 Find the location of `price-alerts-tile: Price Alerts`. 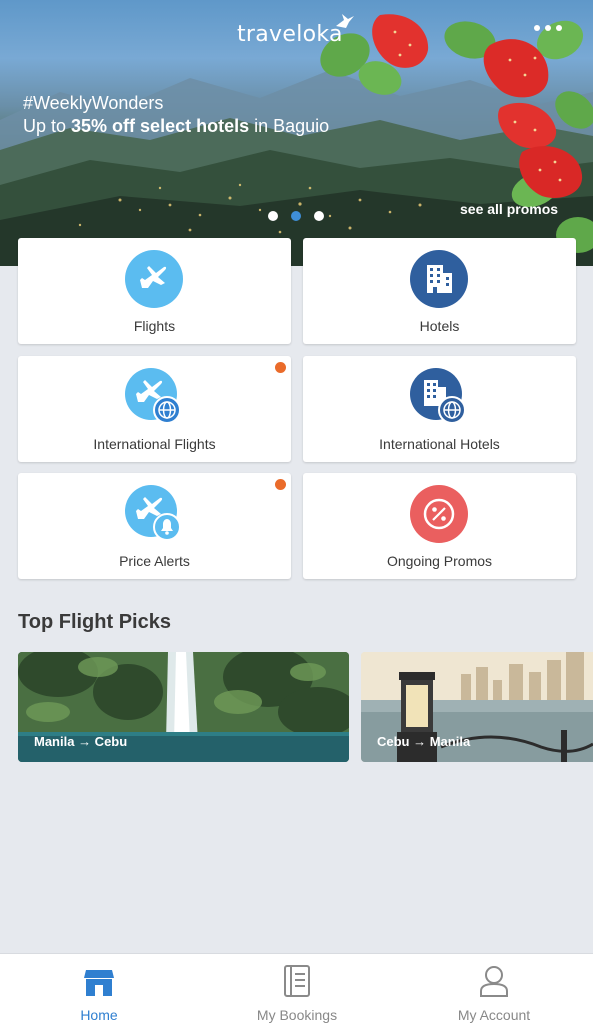

price-alerts-tile: Price Alerts is located at coordinates (154, 526).